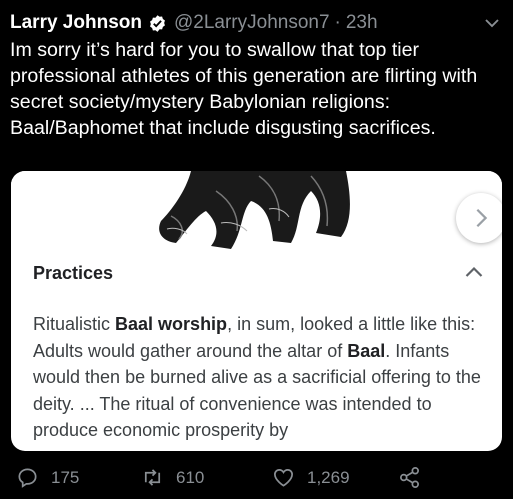 This screenshot has height=499, width=513. I want to click on like-icon, so click(283, 477).